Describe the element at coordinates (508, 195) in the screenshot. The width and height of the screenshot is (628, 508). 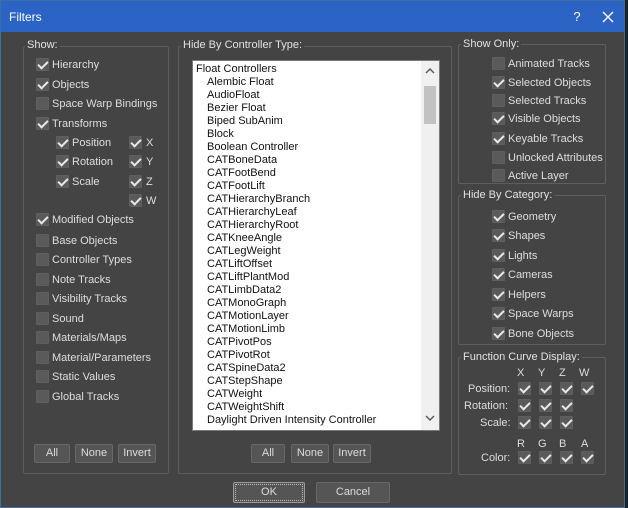
I see `hide-by-category-title: Hide By Category:` at that location.